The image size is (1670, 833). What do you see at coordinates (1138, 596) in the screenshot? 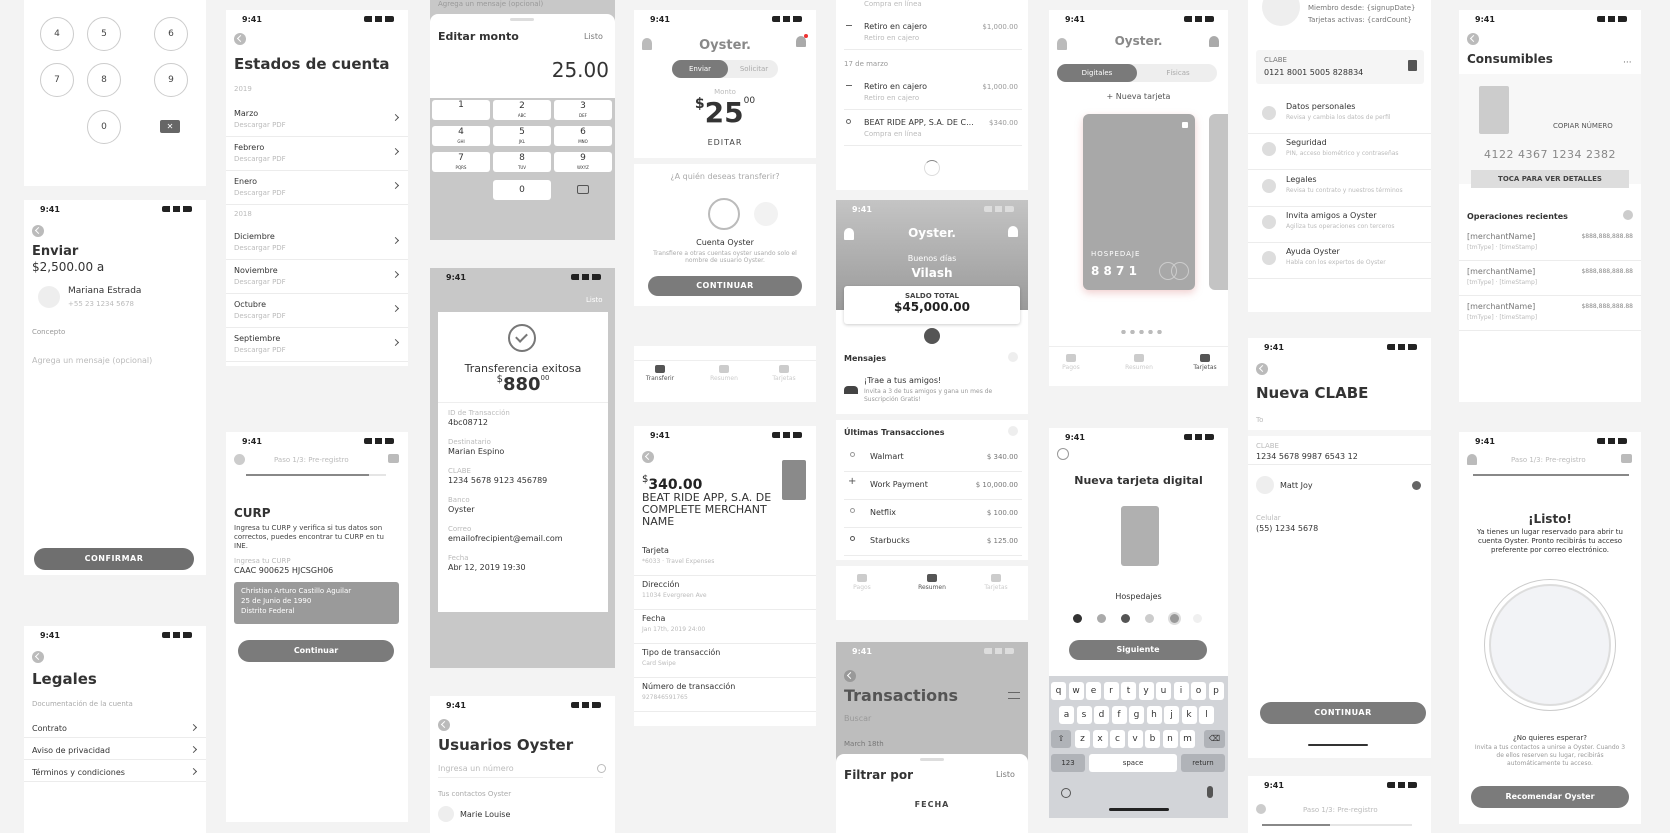
I see `card-name-input: Hospedajes` at bounding box center [1138, 596].